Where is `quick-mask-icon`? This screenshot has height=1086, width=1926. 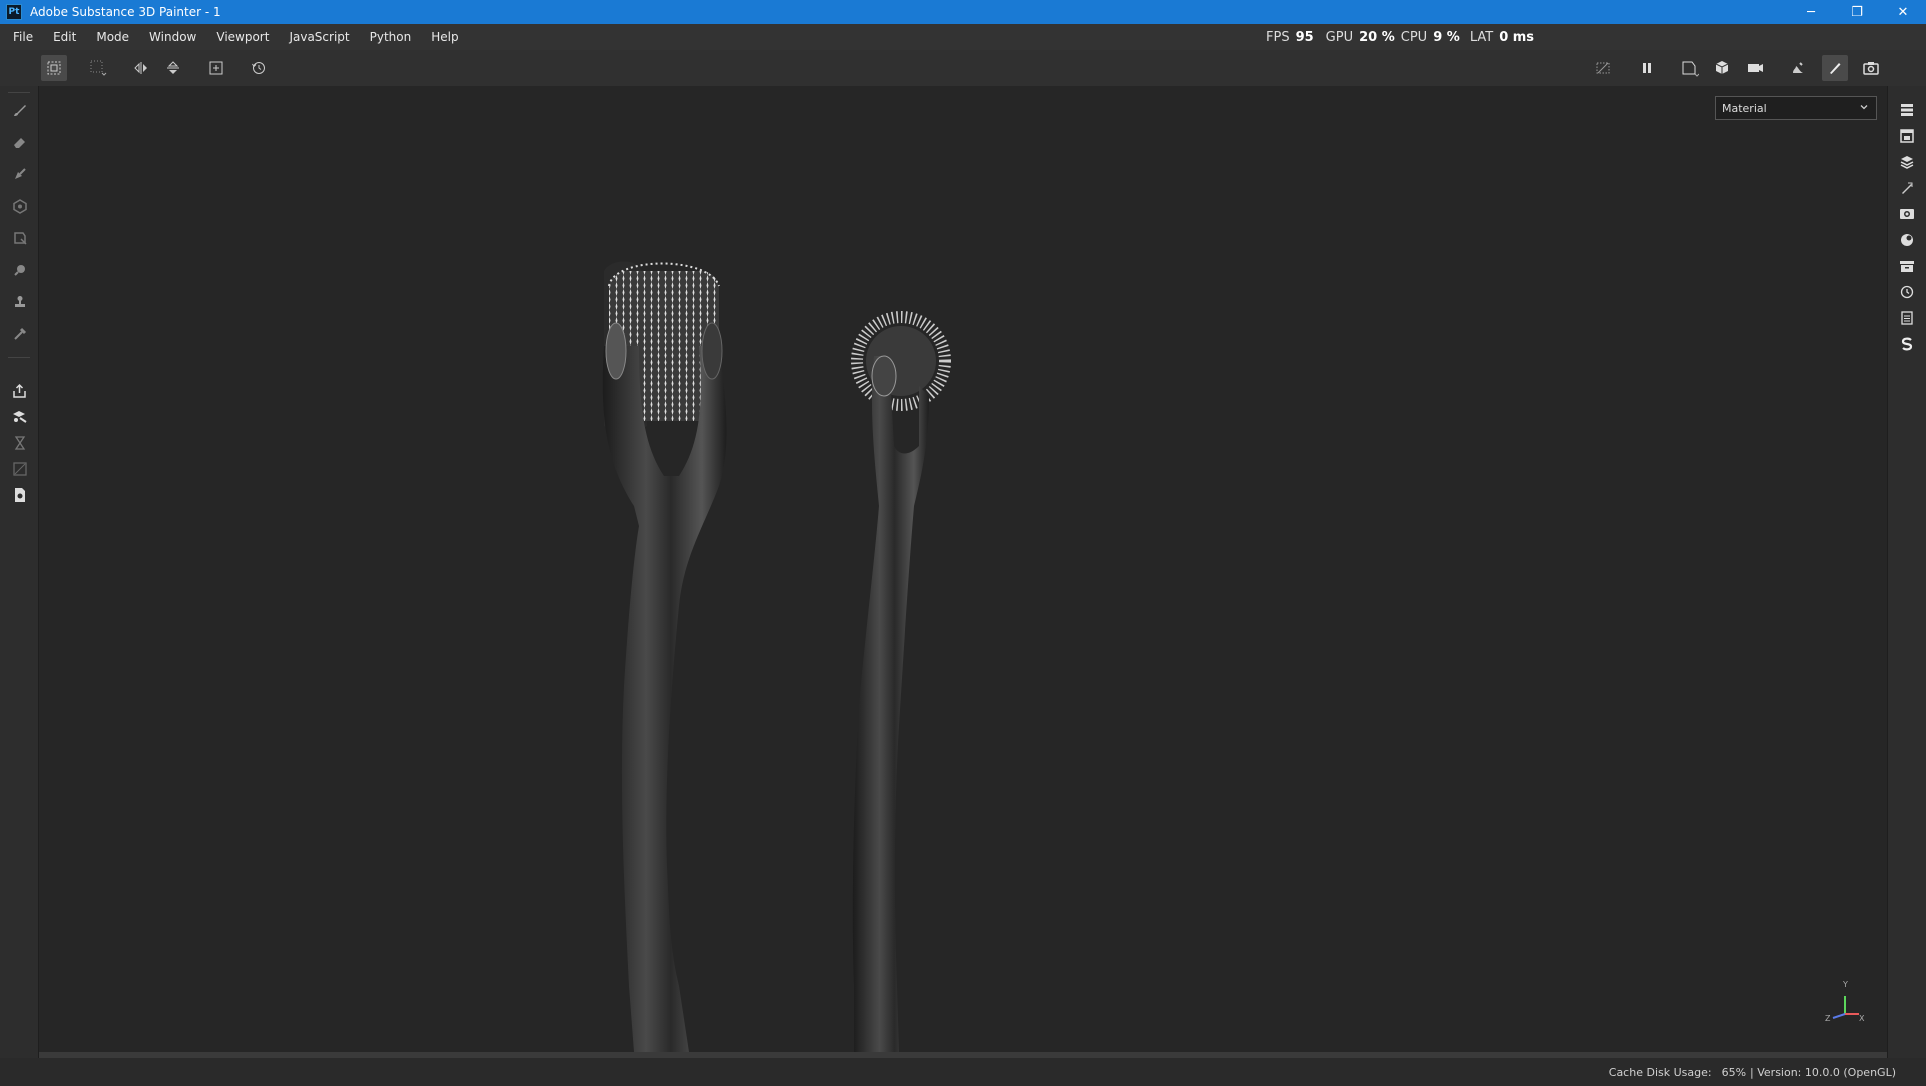 quick-mask-icon is located at coordinates (98, 68).